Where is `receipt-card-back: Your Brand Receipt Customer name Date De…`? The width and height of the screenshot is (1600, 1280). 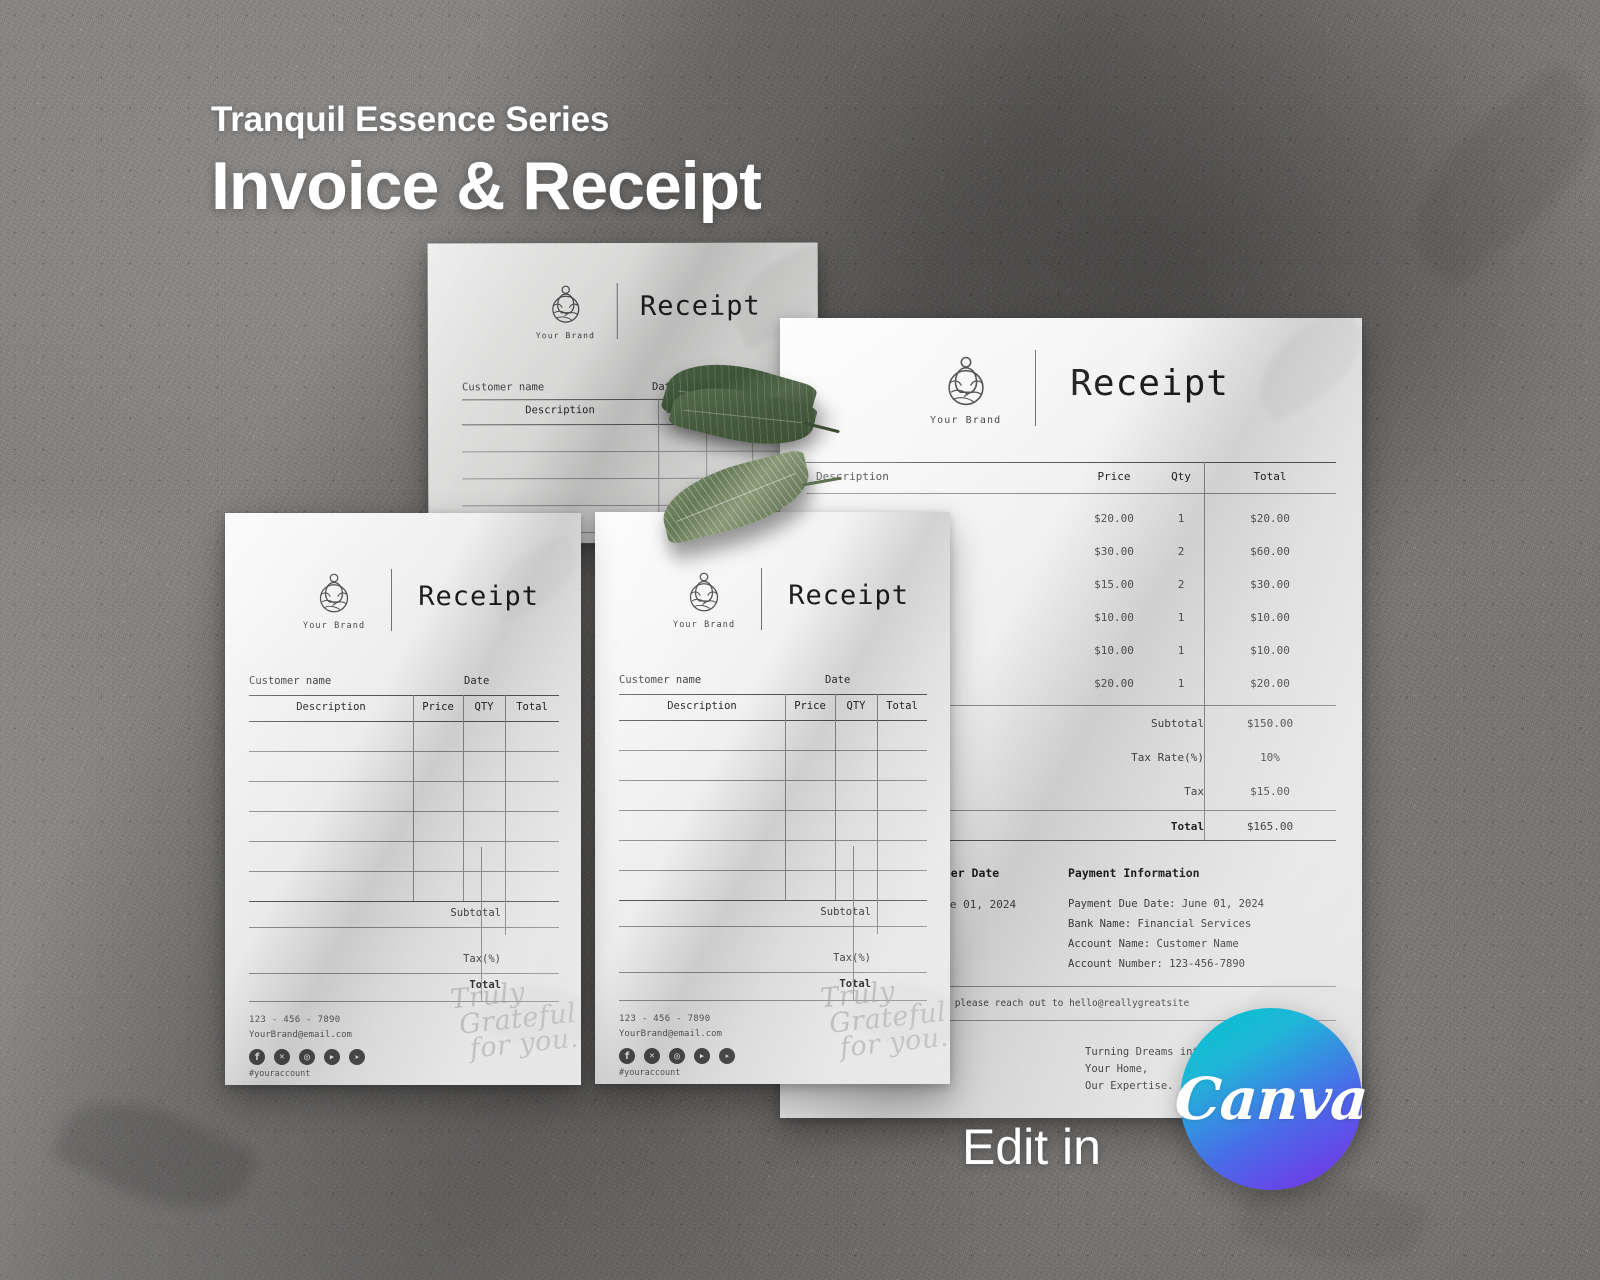
receipt-card-back: Your Brand Receipt Customer name Date De… is located at coordinates (623, 393).